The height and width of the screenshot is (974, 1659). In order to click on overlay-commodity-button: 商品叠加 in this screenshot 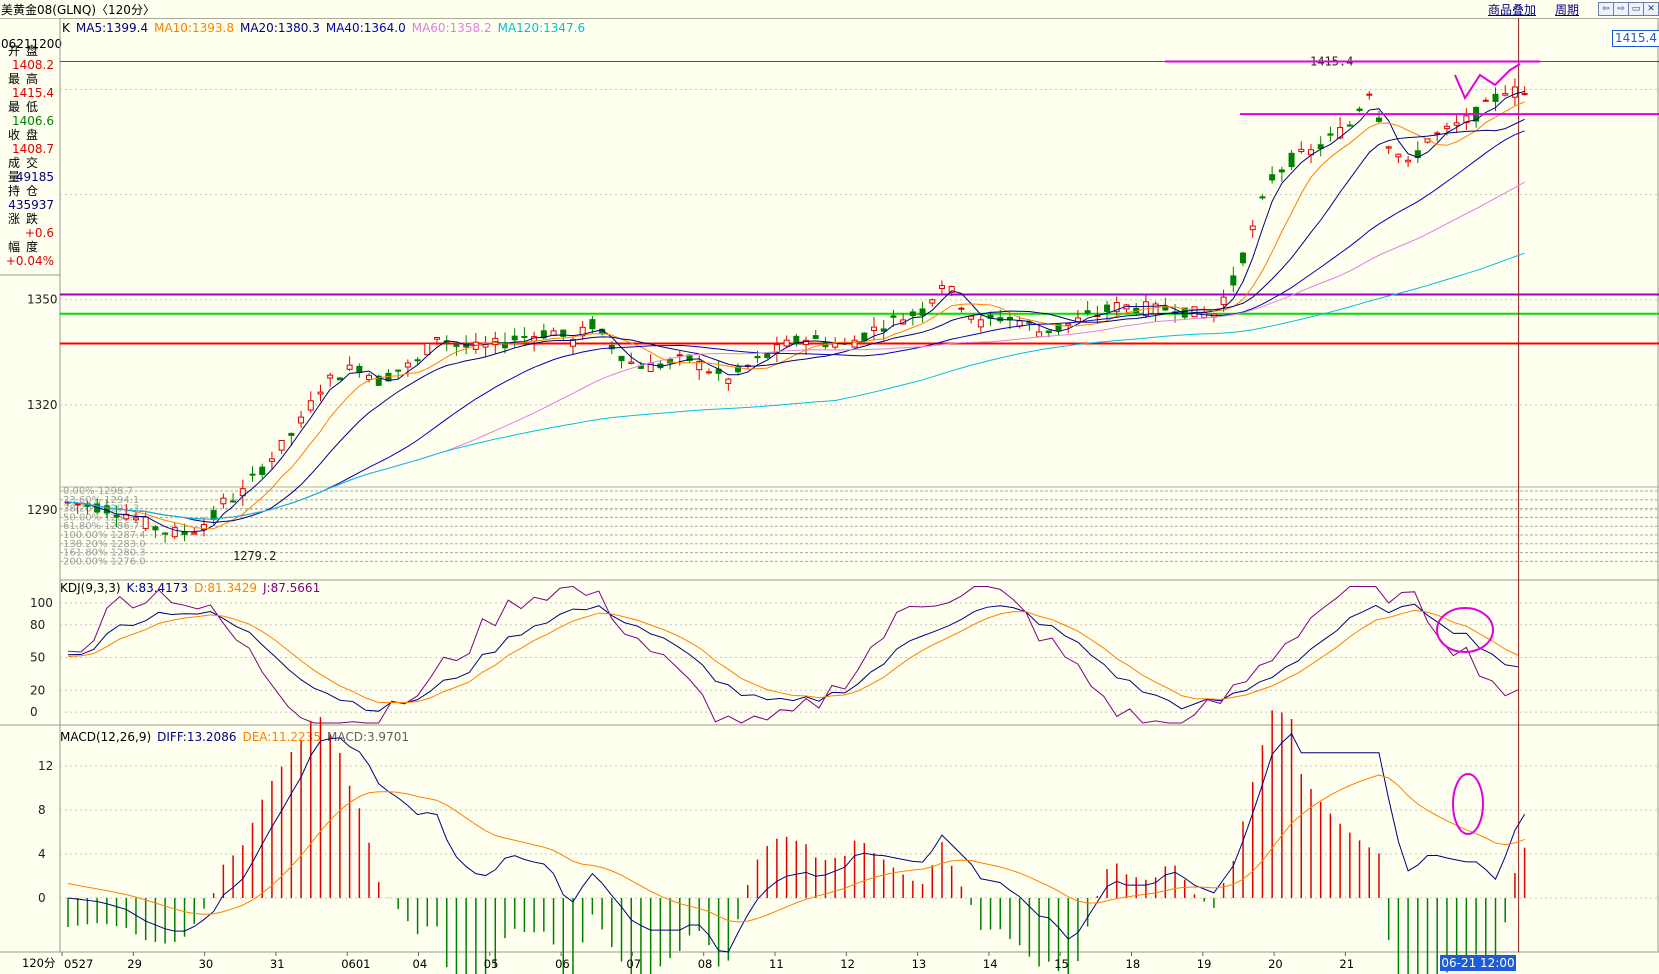, I will do `click(1512, 9)`.